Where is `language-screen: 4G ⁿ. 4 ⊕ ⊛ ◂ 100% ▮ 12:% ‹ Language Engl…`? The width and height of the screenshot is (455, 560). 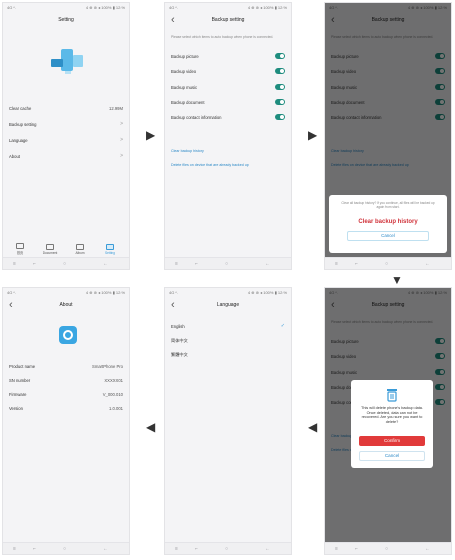
language-screen: 4G ⁿ. 4 ⊕ ⊛ ◂ 100% ▮ 12:% ‹ Language Engl… is located at coordinates (228, 421).